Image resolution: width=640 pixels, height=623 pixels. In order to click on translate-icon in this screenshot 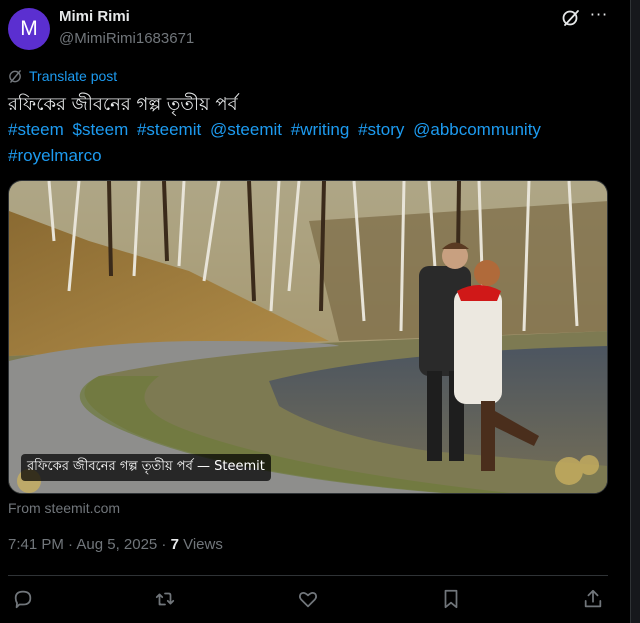, I will do `click(15, 76)`.